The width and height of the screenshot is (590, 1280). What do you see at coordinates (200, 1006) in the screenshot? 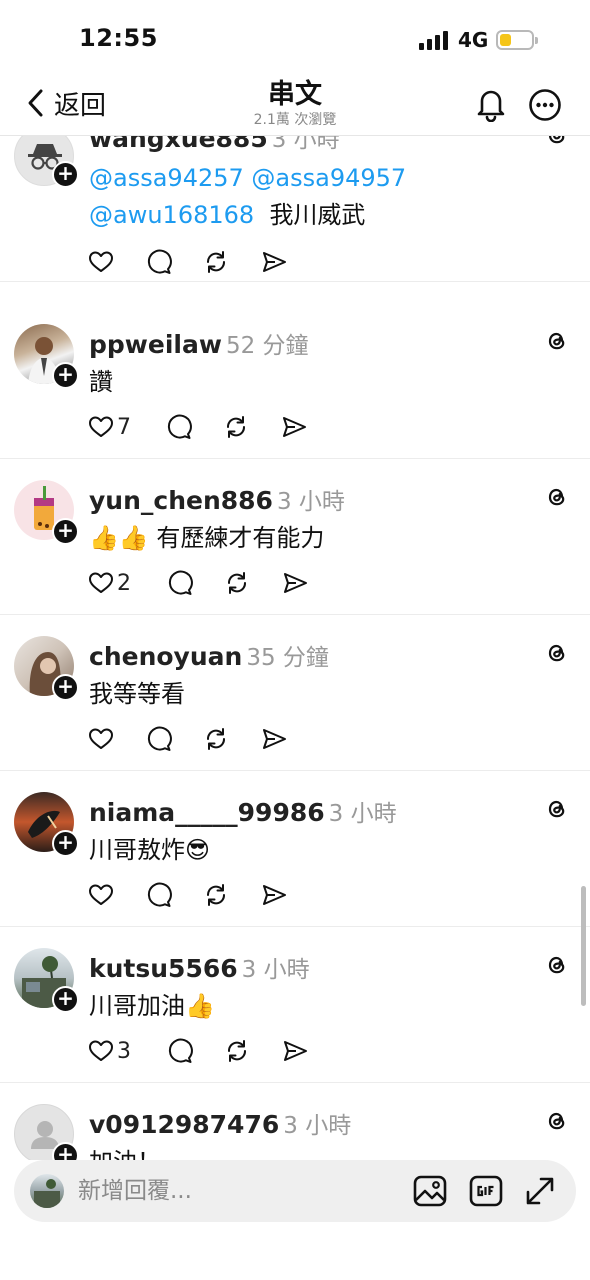
I see `reply-emoji: 👍` at bounding box center [200, 1006].